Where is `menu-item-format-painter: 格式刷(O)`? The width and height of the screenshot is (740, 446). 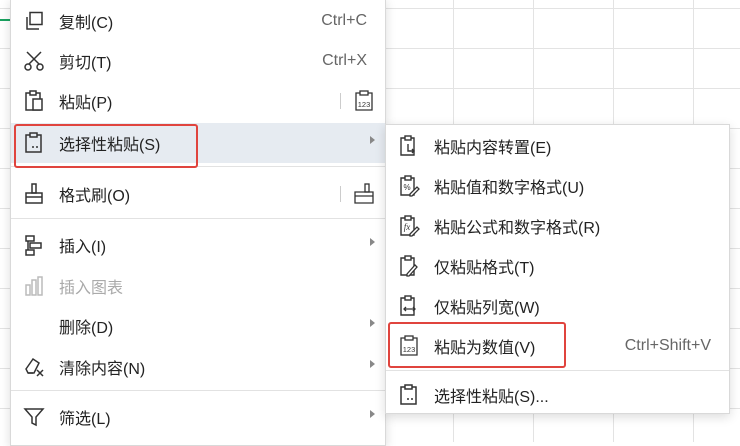
menu-item-format-painter: 格式刷(O) is located at coordinates (198, 194).